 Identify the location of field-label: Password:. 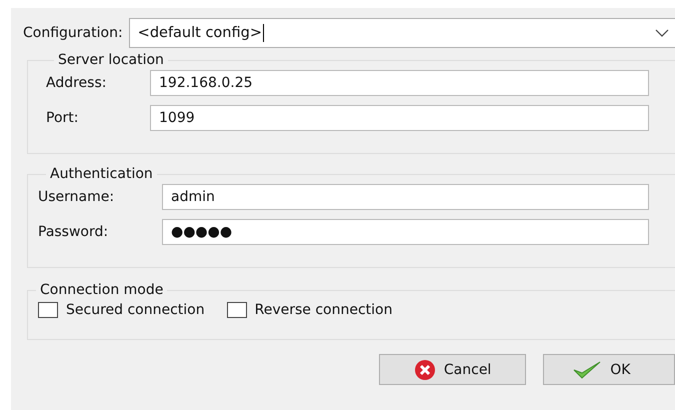
(74, 232).